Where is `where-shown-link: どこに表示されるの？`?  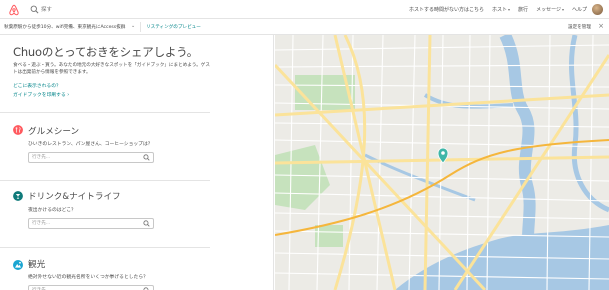 where-shown-link: どこに表示されるの？ is located at coordinates (37, 85).